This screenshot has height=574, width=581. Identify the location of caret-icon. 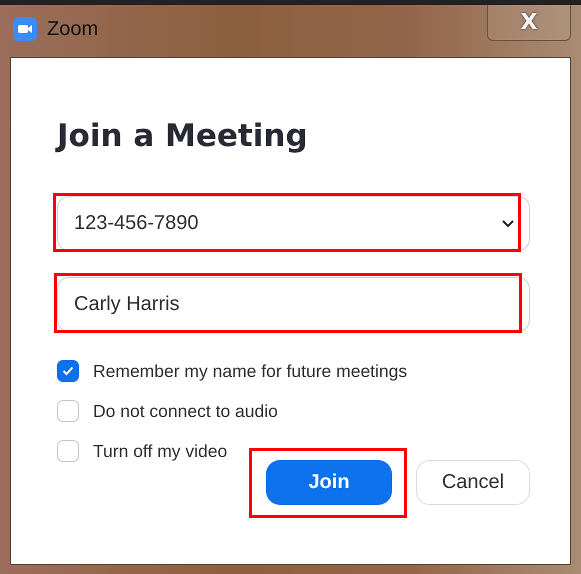
(508, 223).